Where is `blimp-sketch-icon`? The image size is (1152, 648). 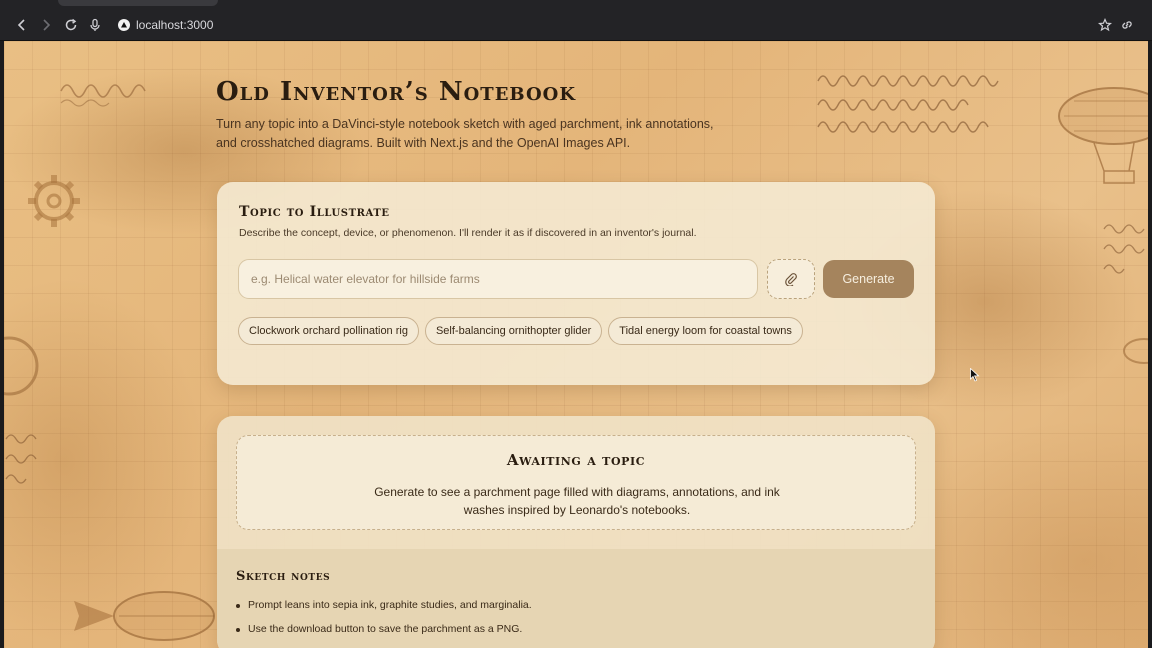 blimp-sketch-icon is located at coordinates (144, 616).